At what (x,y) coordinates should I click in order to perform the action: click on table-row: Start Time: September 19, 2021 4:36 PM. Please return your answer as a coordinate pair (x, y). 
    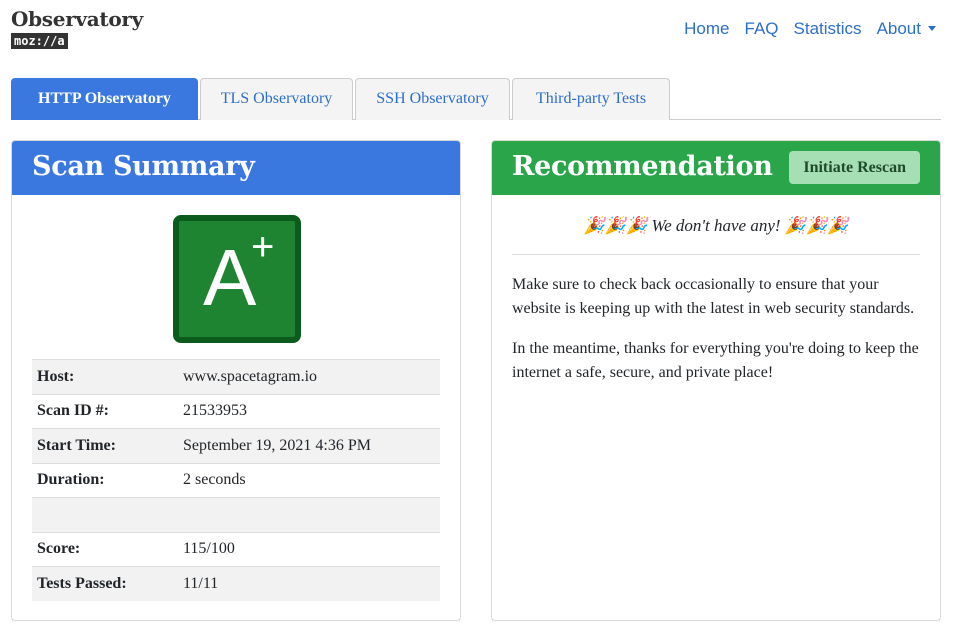
    Looking at the image, I should click on (236, 445).